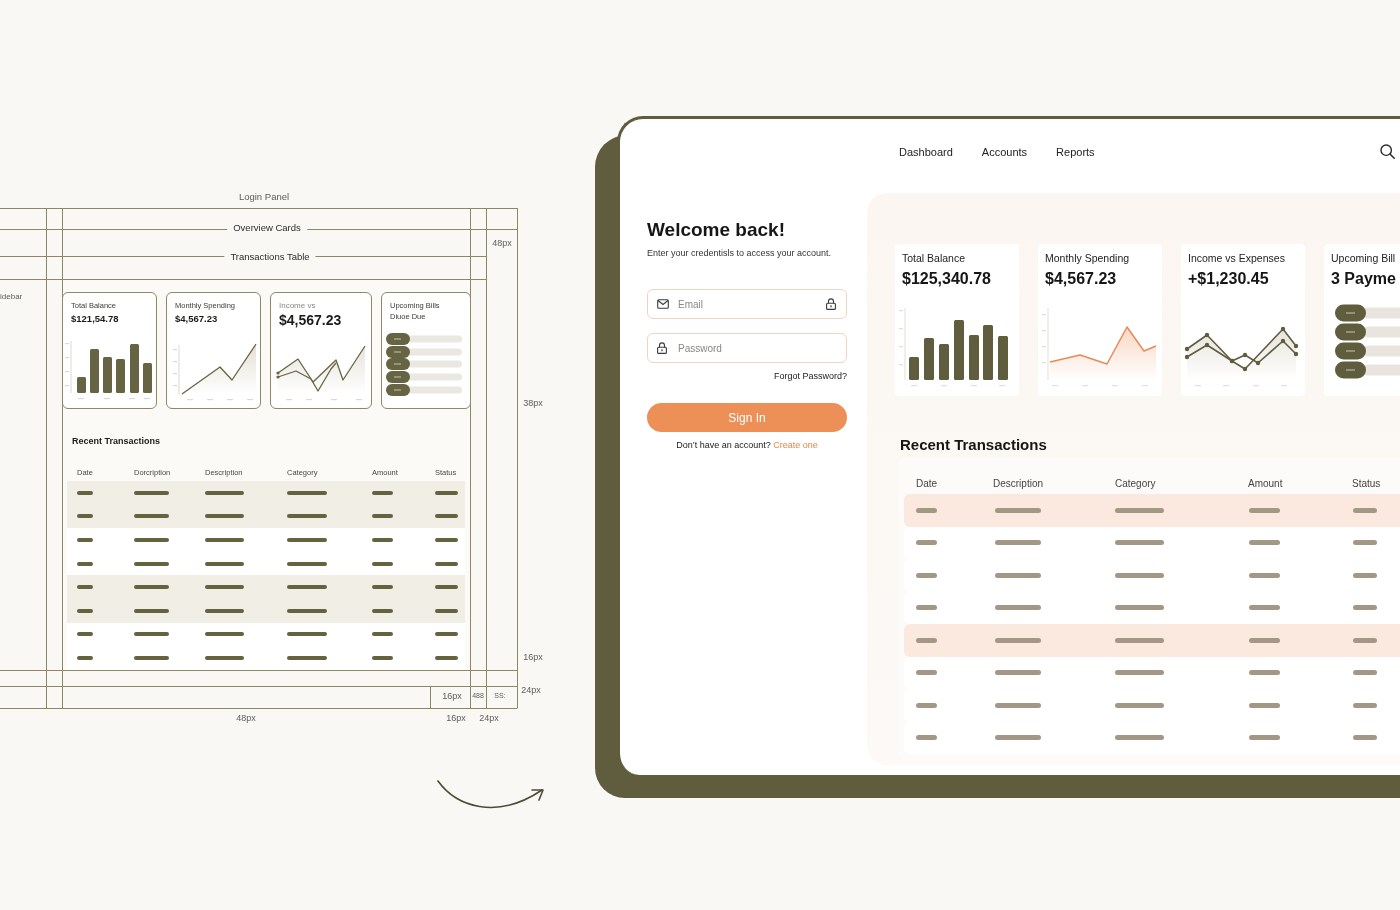  Describe the element at coordinates (1363, 279) in the screenshot. I see `card-value: 3 Payme` at that location.